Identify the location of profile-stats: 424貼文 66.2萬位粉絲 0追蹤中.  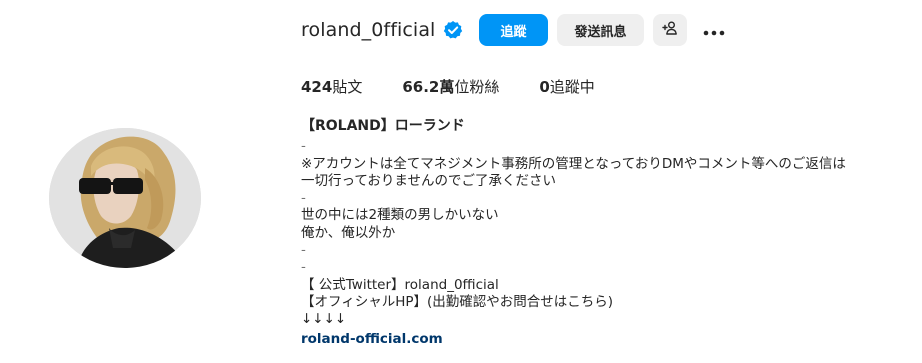
(468, 86).